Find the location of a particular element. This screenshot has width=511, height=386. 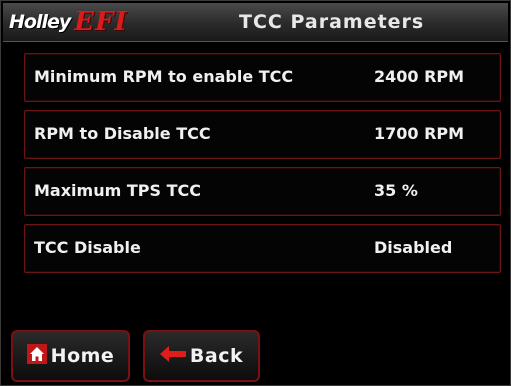

parameter-row-tcc-disable: TCC Disable Disabled is located at coordinates (262, 248).